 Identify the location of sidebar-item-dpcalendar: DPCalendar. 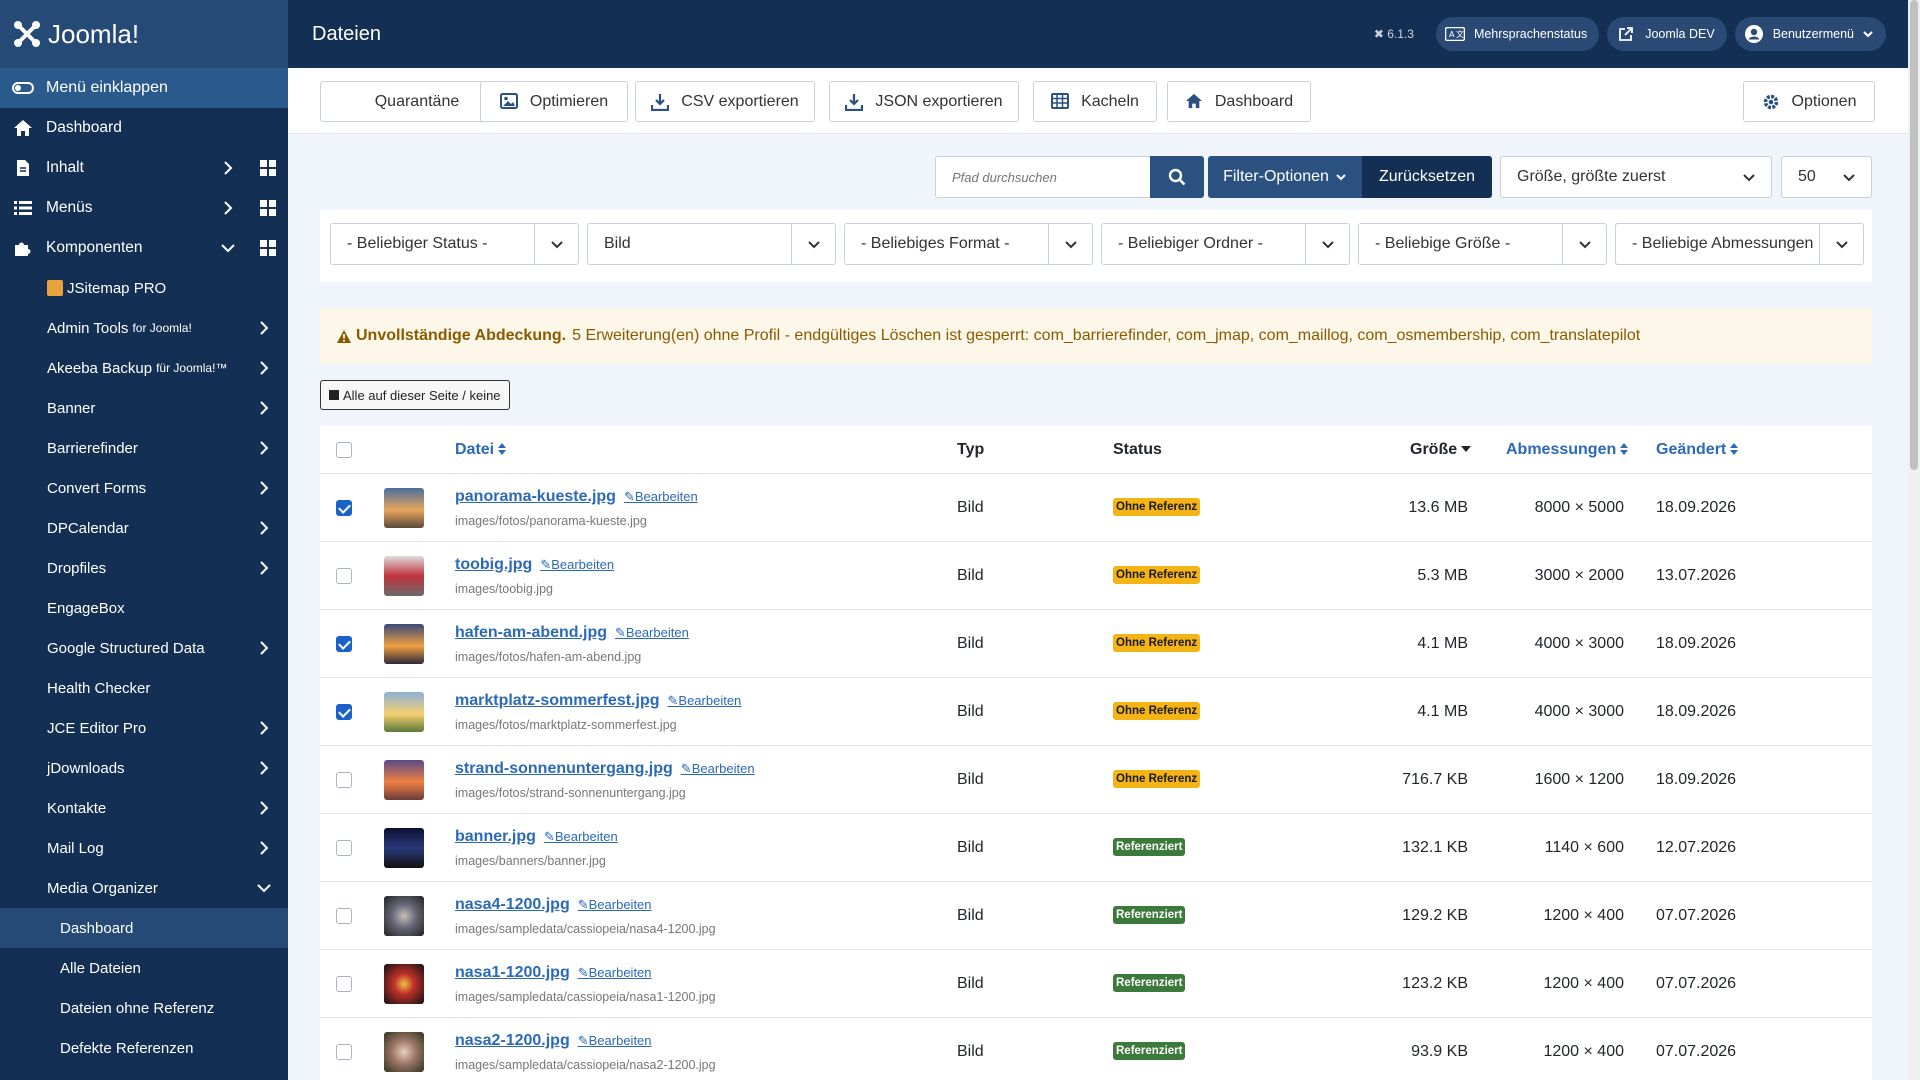
(144, 528).